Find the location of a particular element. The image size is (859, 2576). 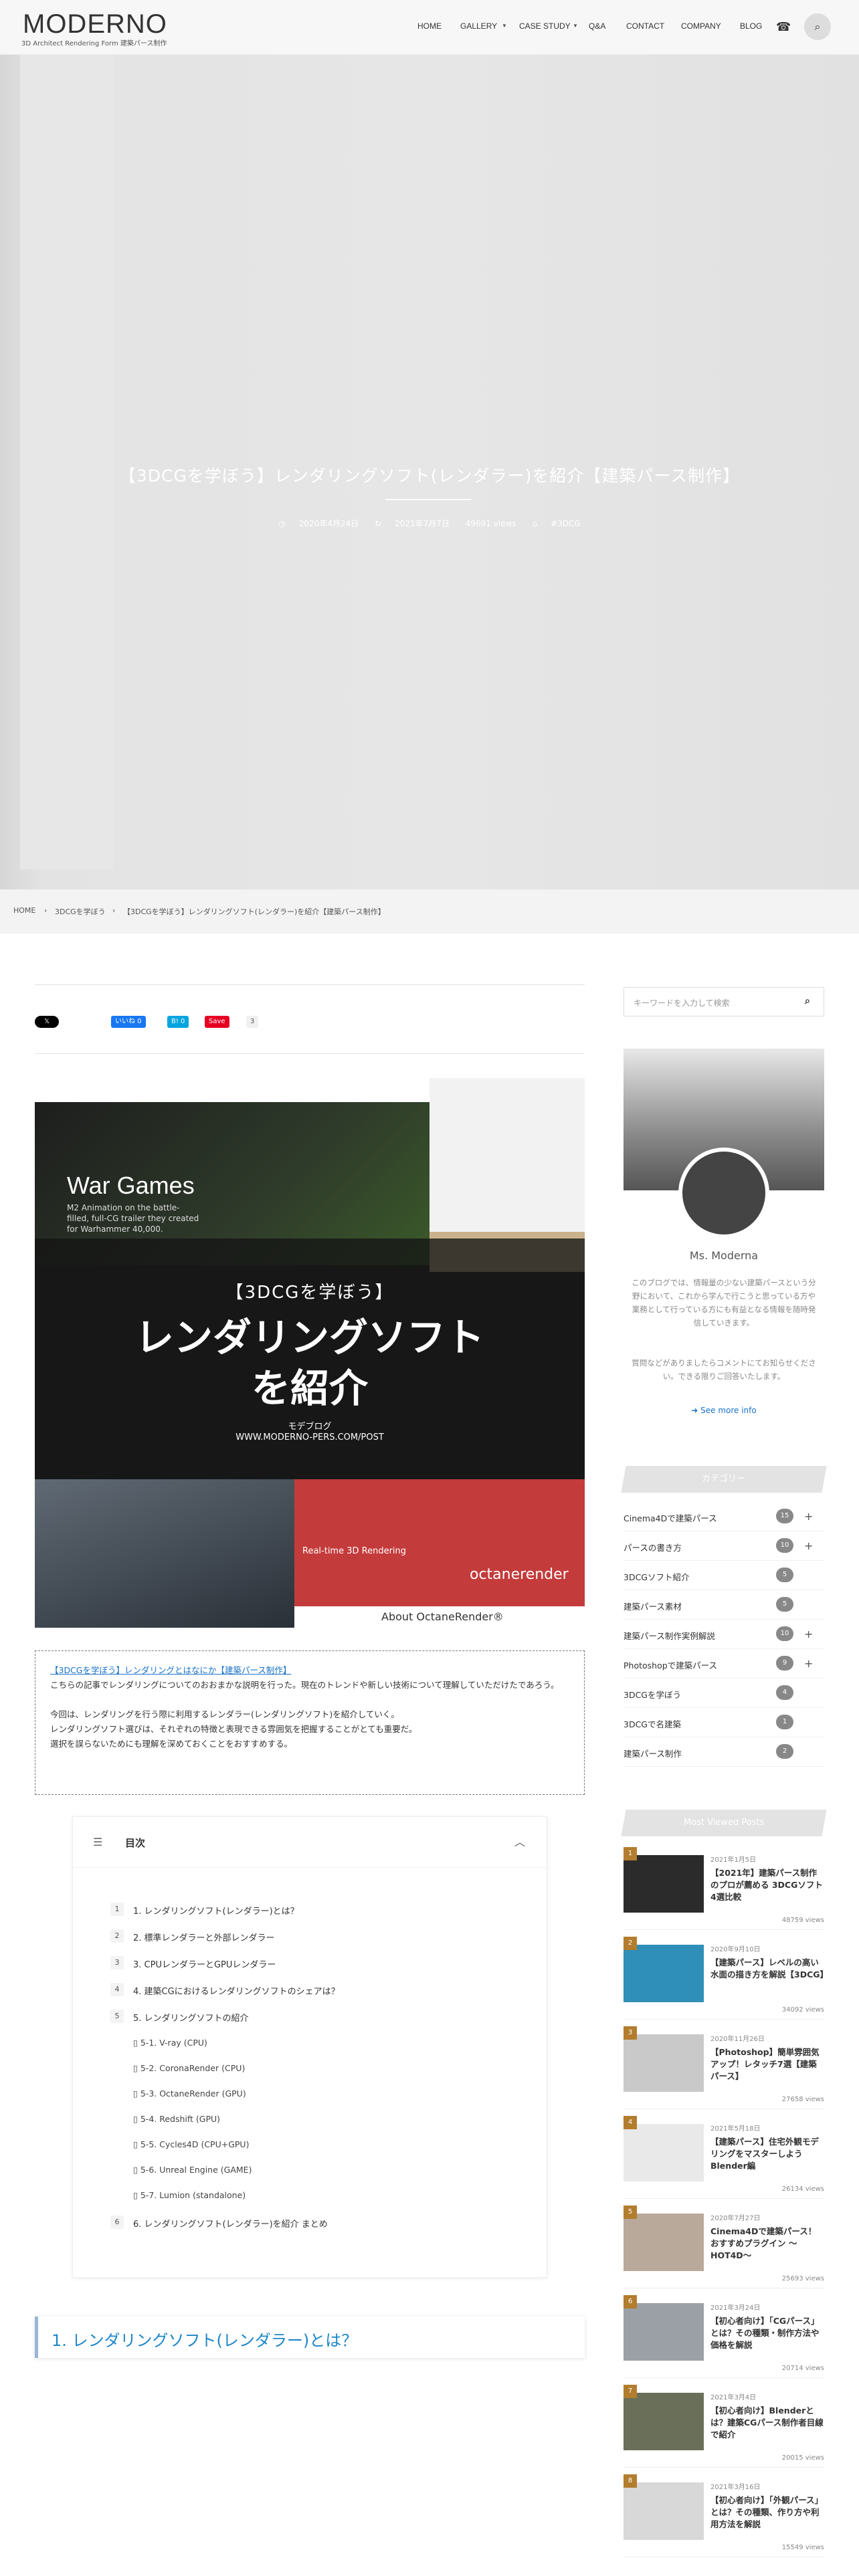

chevron-down-icon: ▼ is located at coordinates (575, 26).